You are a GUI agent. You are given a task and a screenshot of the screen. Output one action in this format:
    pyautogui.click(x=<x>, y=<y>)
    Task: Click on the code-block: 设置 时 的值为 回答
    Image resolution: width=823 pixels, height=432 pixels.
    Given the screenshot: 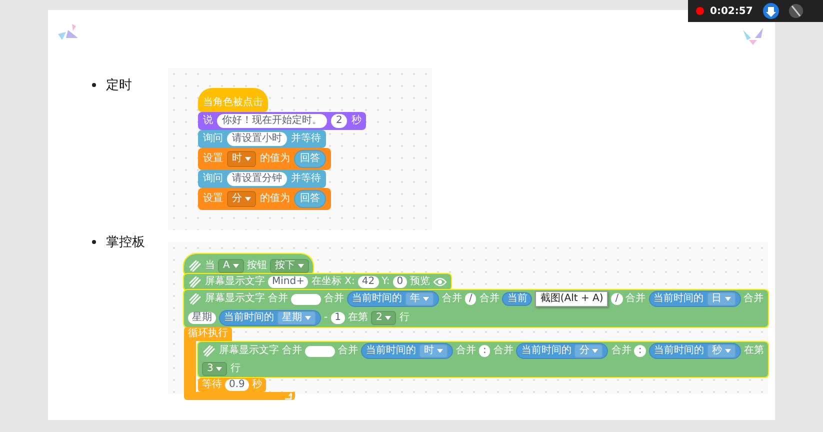 What is the action you would take?
    pyautogui.click(x=264, y=159)
    